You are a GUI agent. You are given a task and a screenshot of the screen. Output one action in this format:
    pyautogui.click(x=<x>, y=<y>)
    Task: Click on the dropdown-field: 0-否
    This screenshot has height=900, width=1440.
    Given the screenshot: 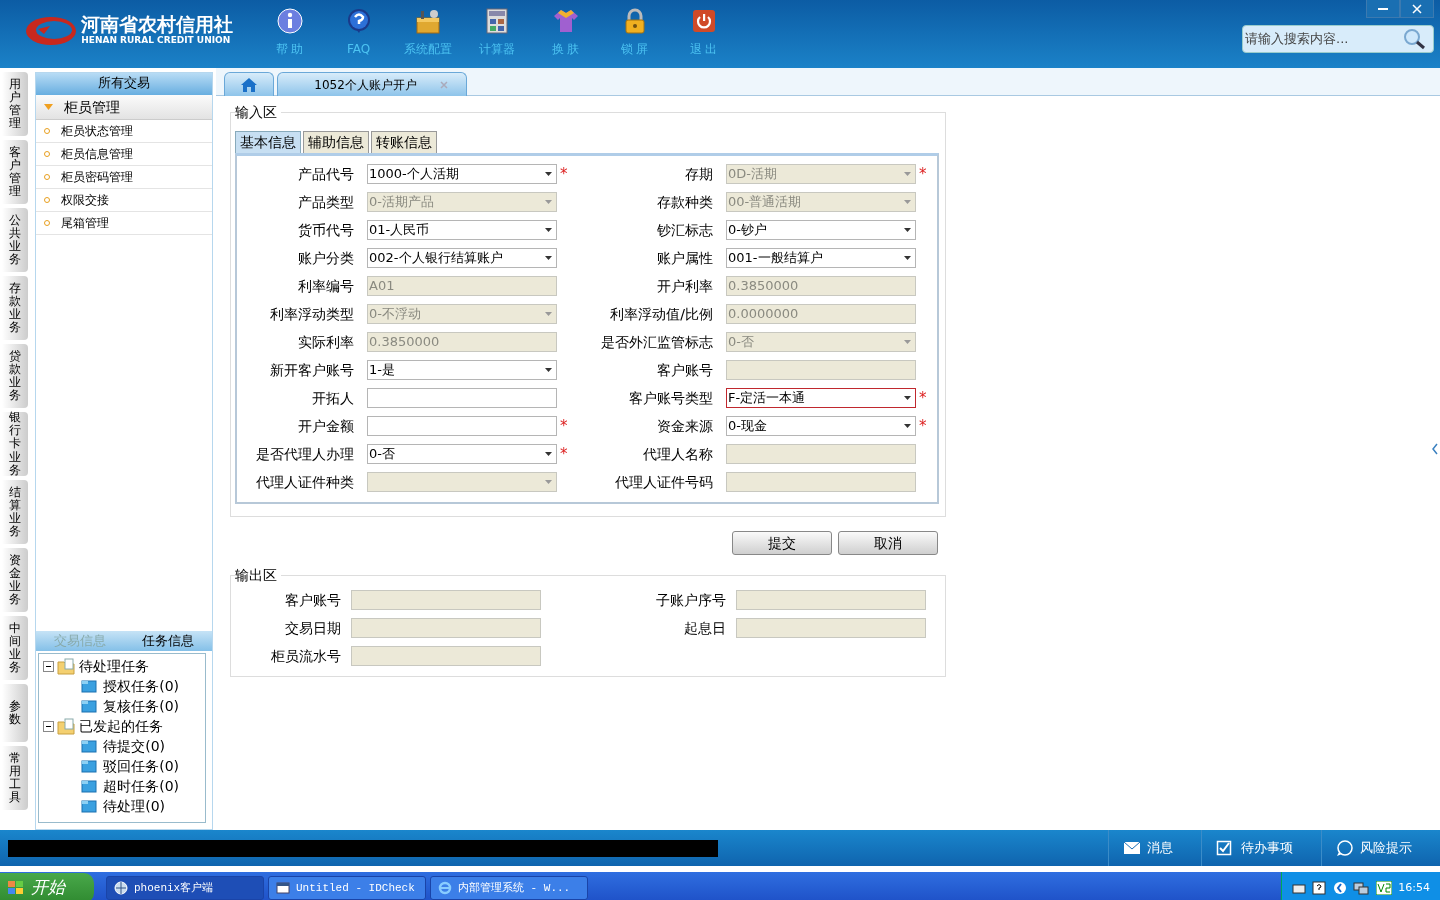 What is the action you would take?
    pyautogui.click(x=462, y=454)
    